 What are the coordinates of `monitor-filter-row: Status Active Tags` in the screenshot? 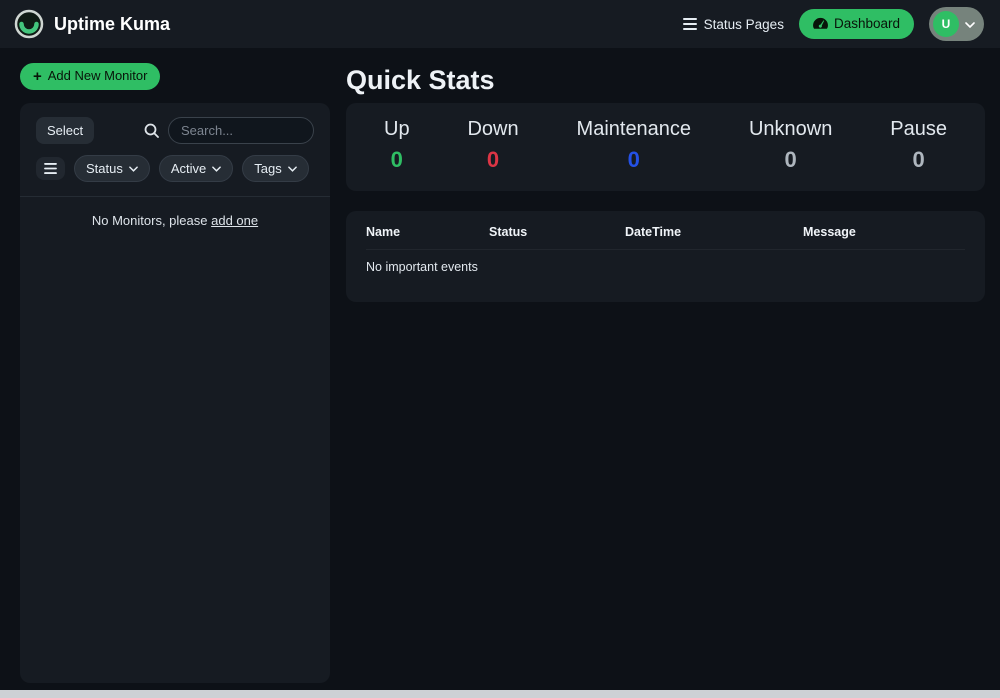 It's located at (175, 168).